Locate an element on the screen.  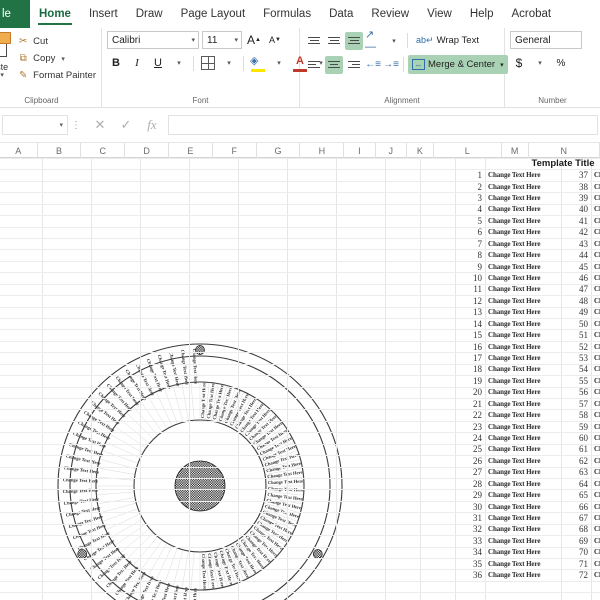
row-number-cell: 53 is located at coordinates (576, 358).